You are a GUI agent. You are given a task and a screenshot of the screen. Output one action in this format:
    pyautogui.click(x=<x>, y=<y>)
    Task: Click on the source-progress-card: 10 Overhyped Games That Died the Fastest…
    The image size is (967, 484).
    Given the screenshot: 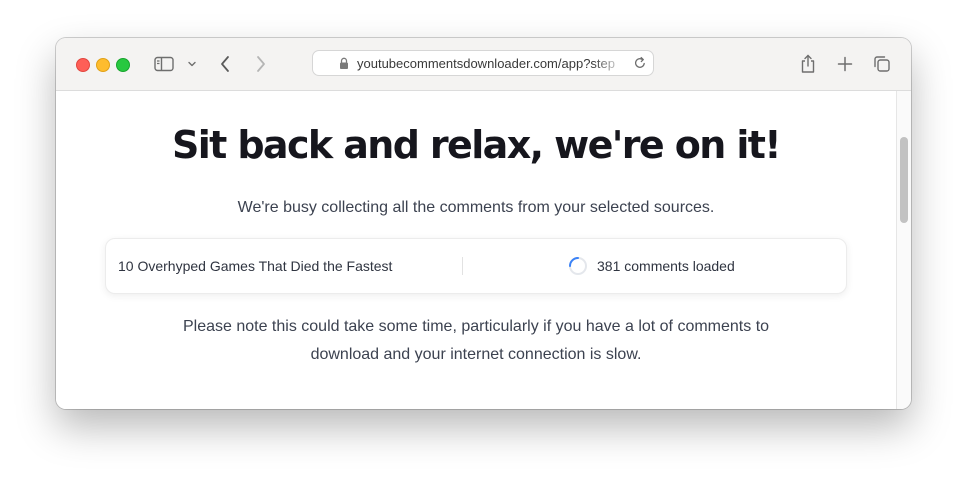 What is the action you would take?
    pyautogui.click(x=476, y=266)
    